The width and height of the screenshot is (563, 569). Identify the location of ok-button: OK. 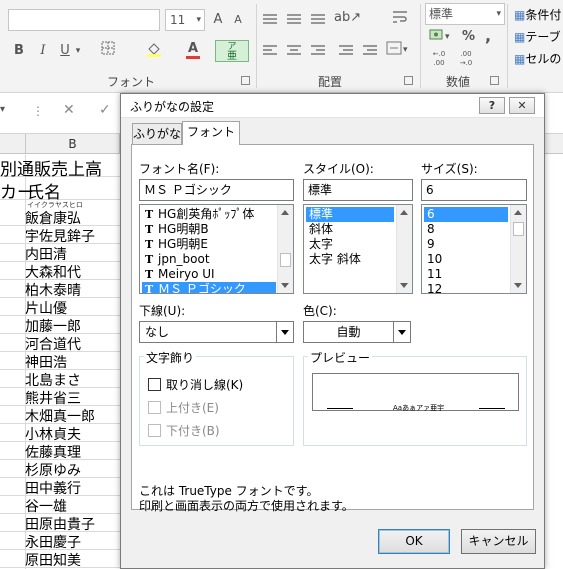
(414, 541).